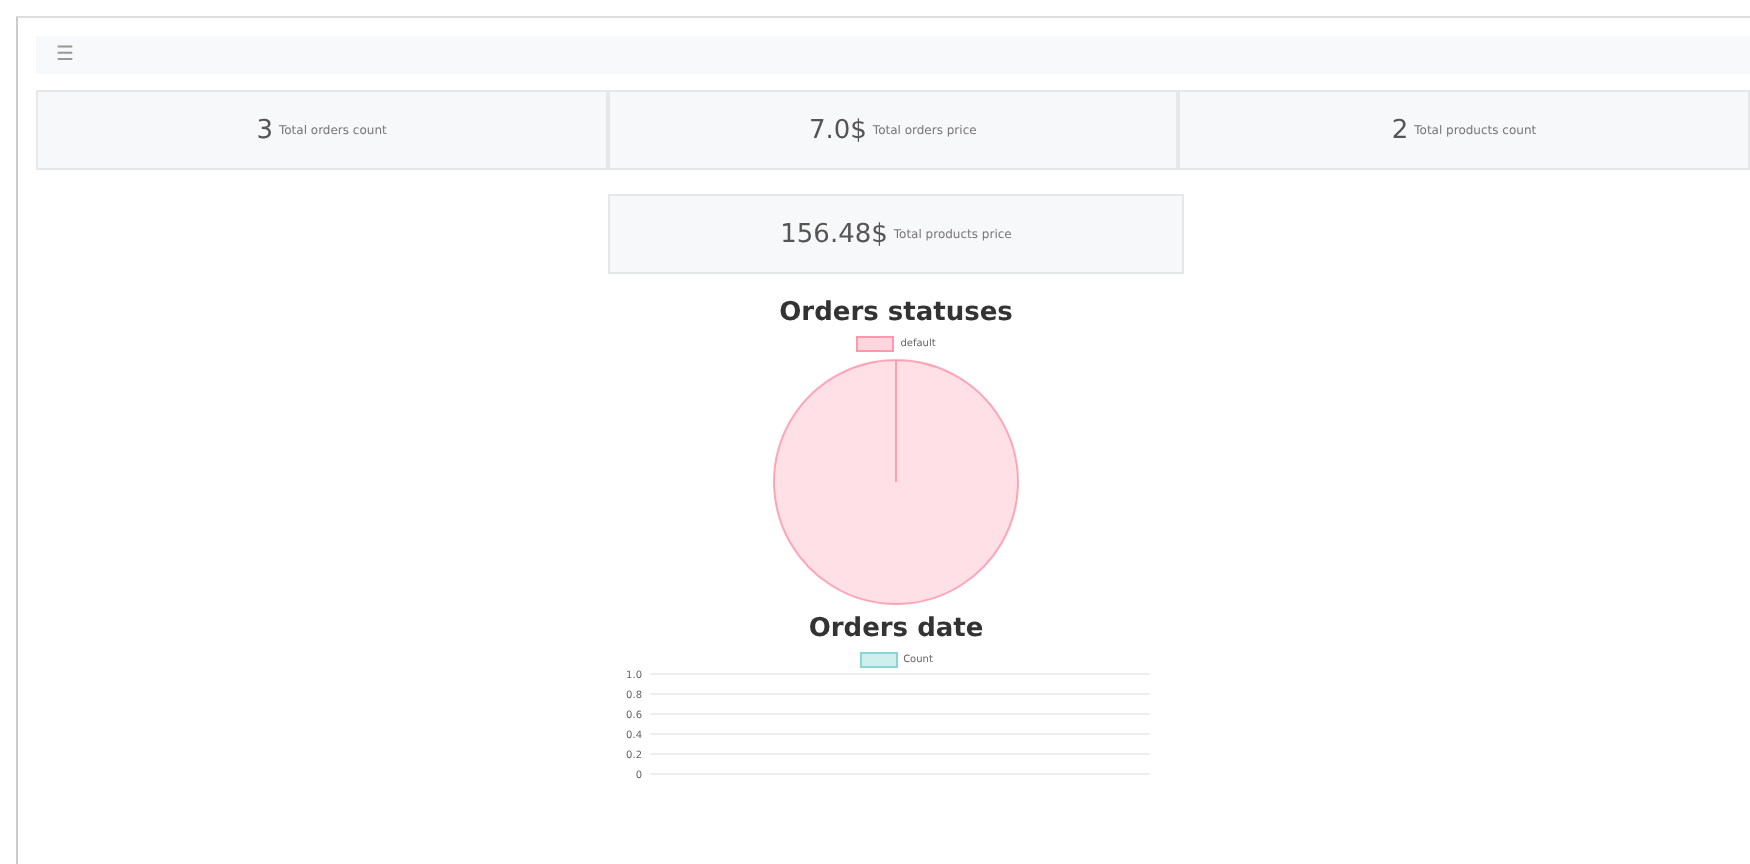 Image resolution: width=1750 pixels, height=864 pixels. What do you see at coordinates (896, 630) in the screenshot?
I see `chart-title: Orders date` at bounding box center [896, 630].